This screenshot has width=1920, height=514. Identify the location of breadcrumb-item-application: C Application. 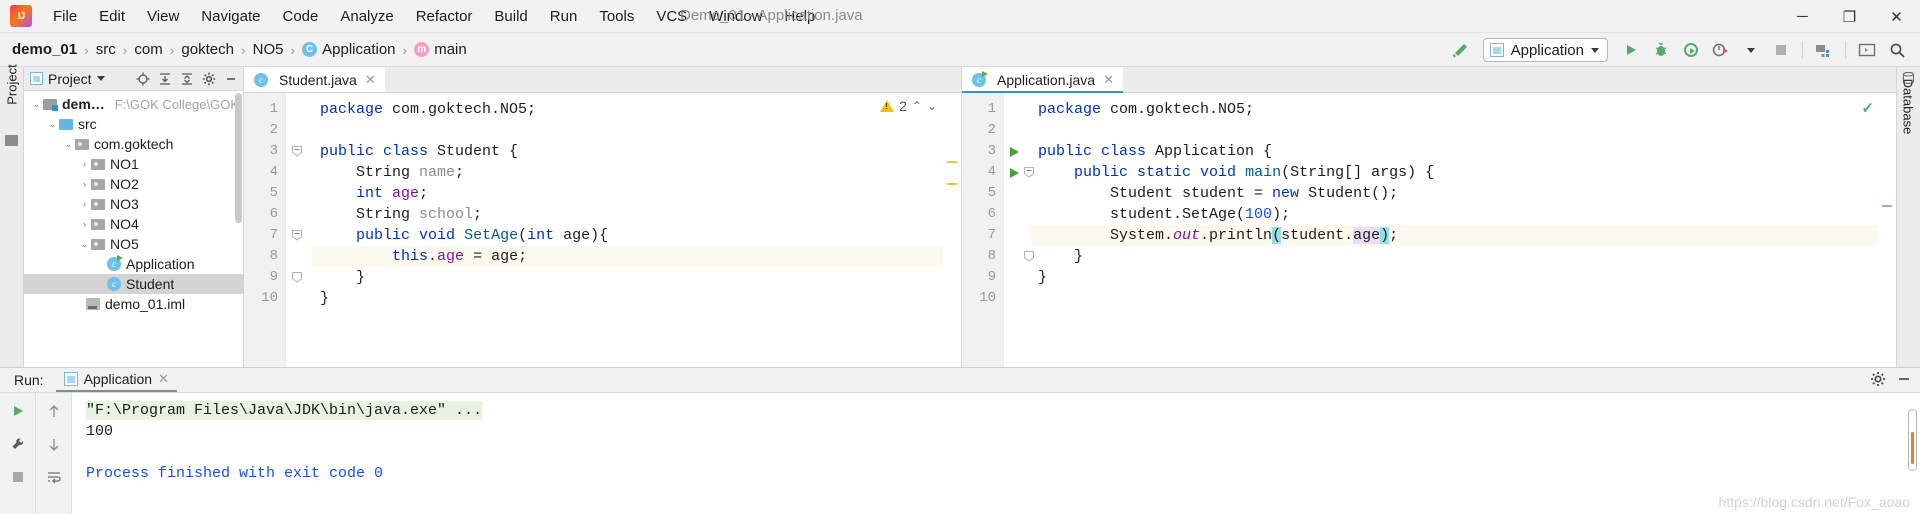
(349, 49).